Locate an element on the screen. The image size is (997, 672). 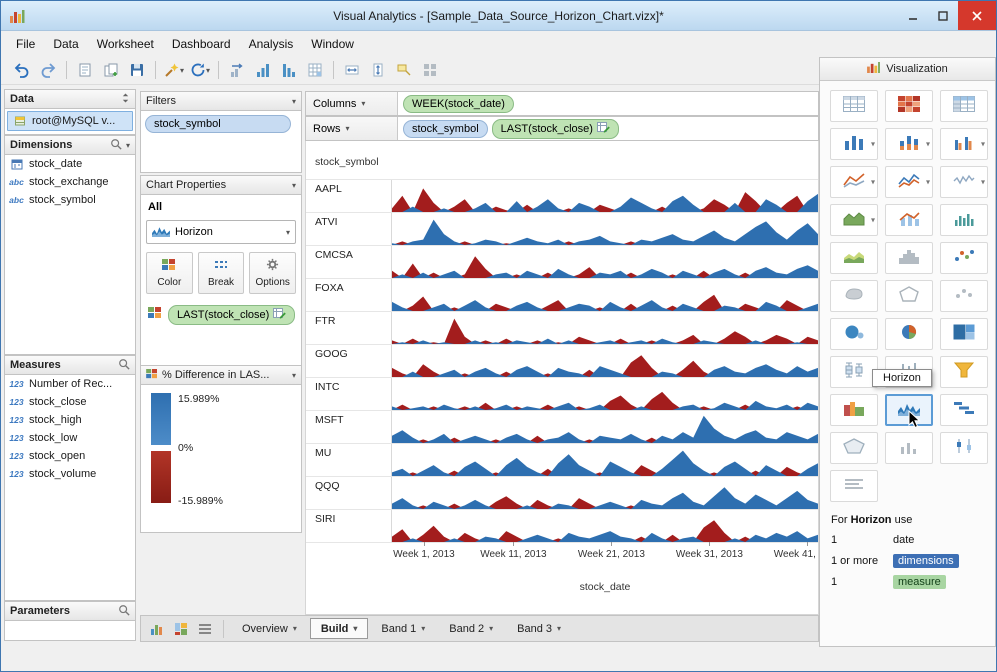
rows-shelf-pills: stock_symbol LAST(stock_close) is located at coordinates (608, 128).